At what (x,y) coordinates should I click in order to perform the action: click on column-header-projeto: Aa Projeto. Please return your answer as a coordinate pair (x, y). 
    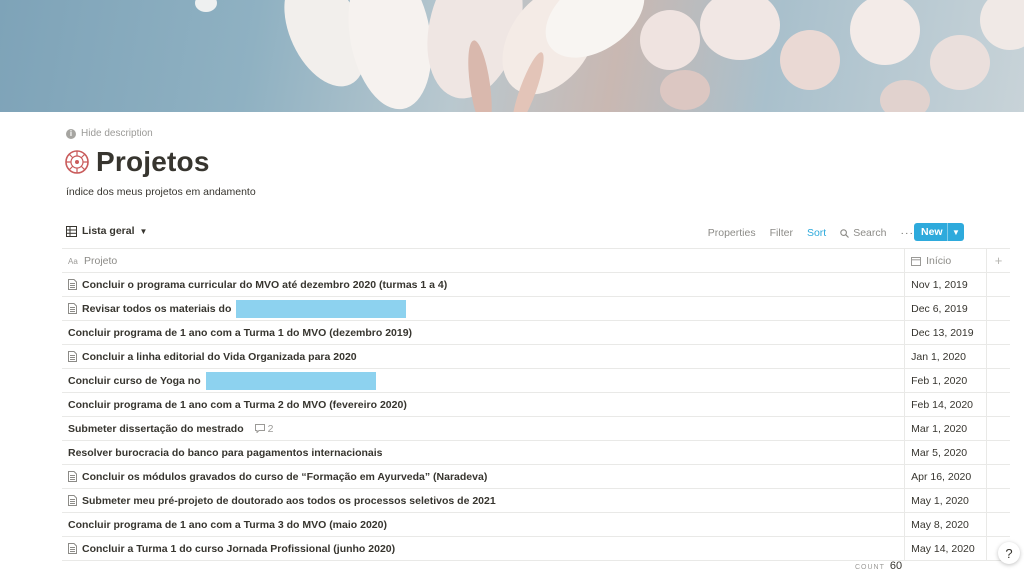
    Looking at the image, I should click on (483, 260).